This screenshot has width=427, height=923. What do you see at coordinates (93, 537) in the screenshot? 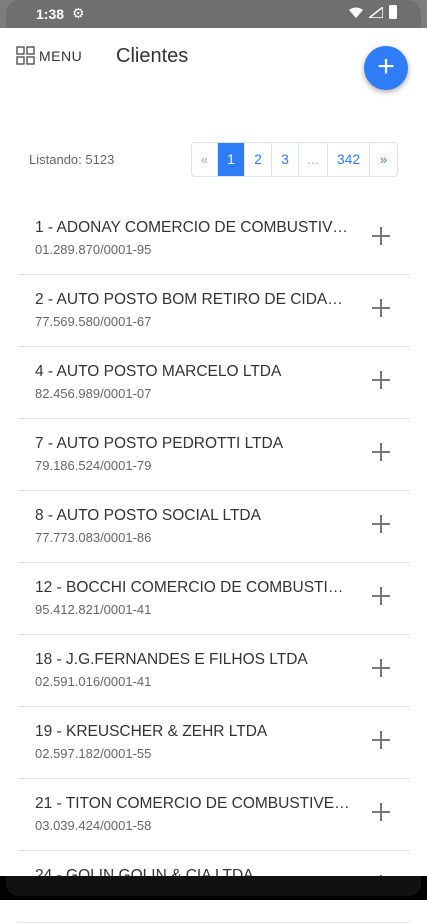
I see `client-cnpj: 77.773.083/0001-86` at bounding box center [93, 537].